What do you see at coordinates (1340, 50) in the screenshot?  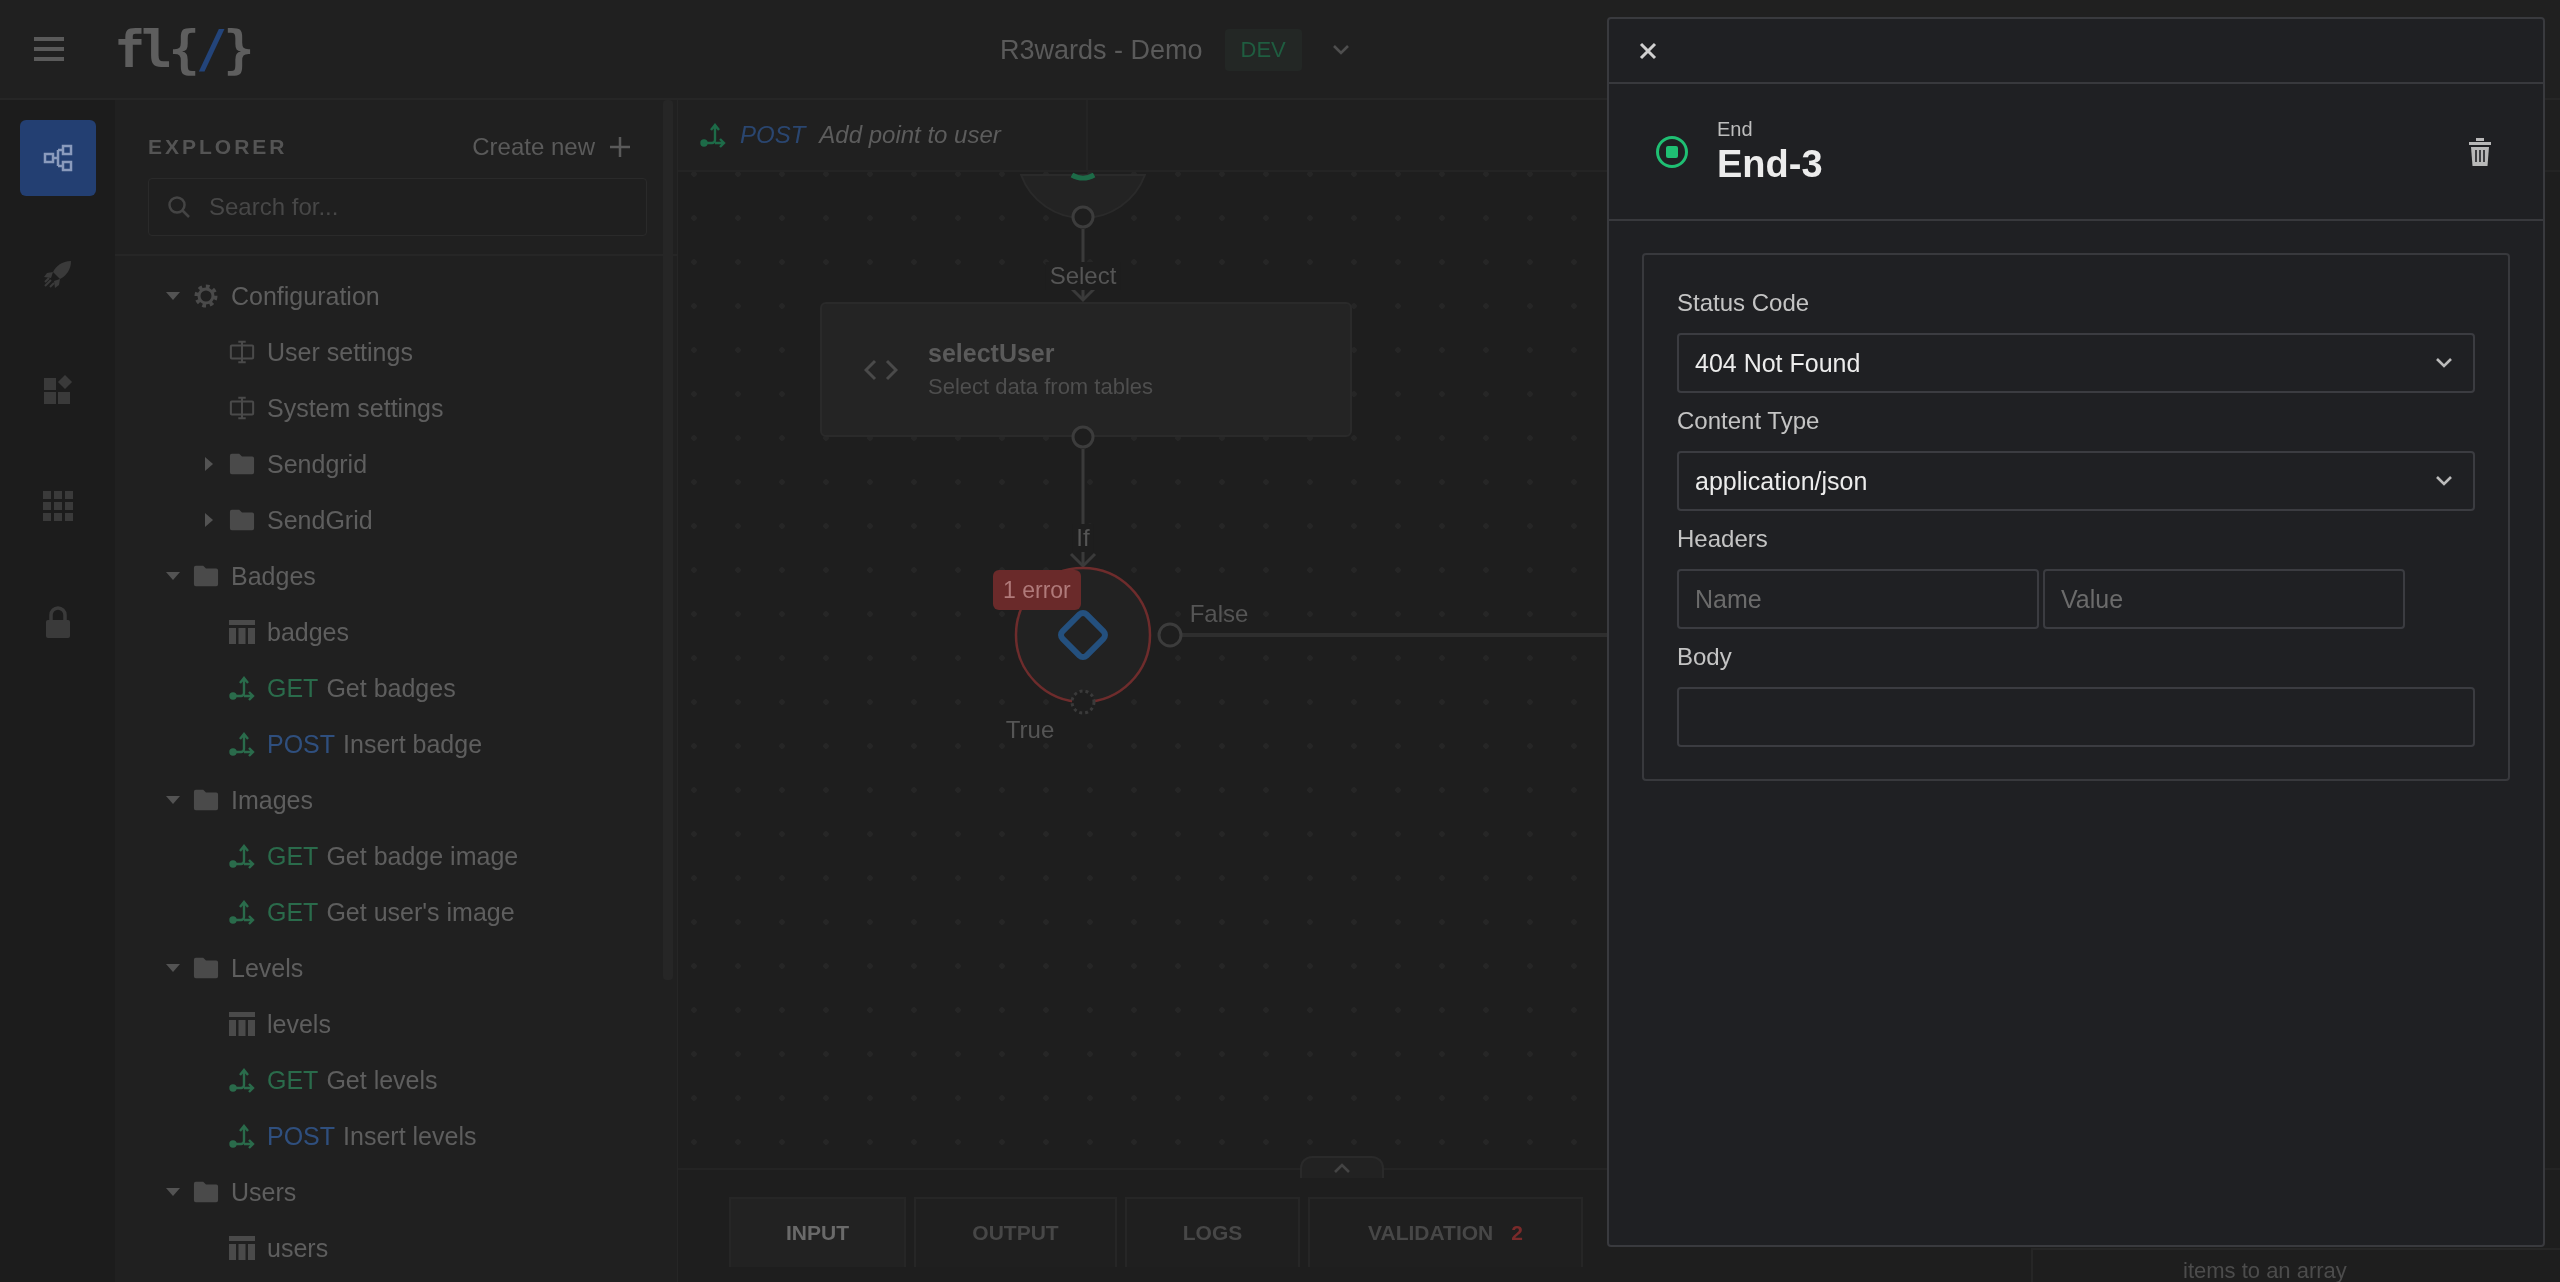 I see `dropdown-chevron-icon` at bounding box center [1340, 50].